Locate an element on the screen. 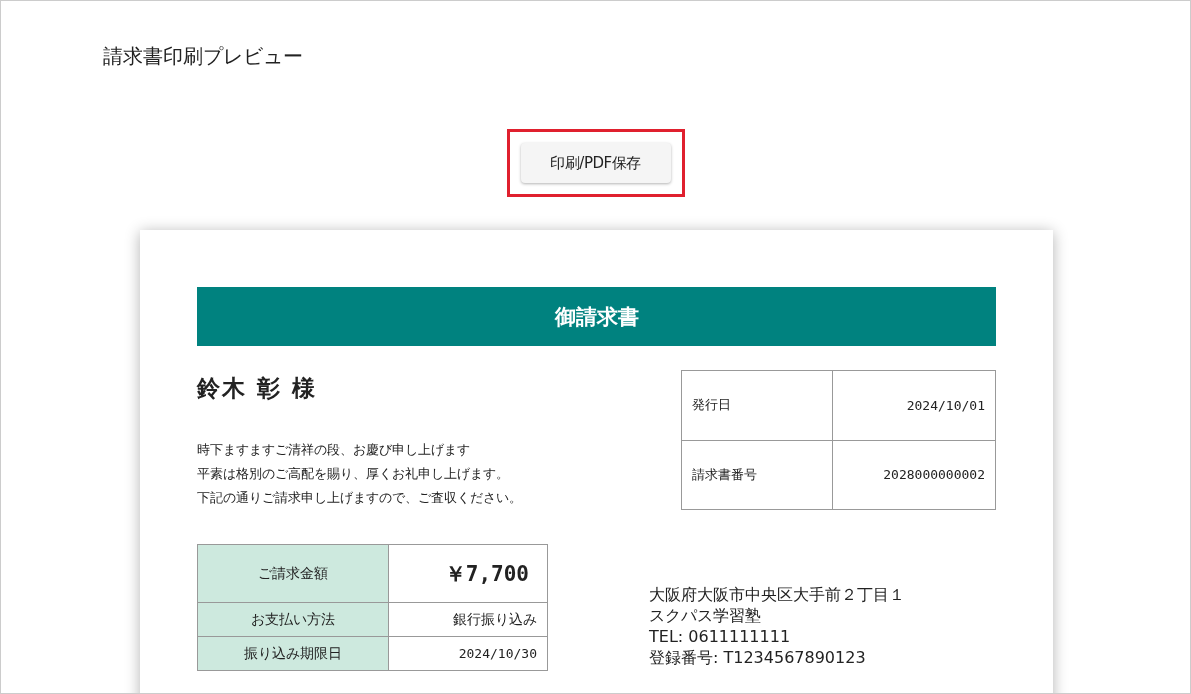  issuer-line: TEL: 0611111111 is located at coordinates (720, 636).